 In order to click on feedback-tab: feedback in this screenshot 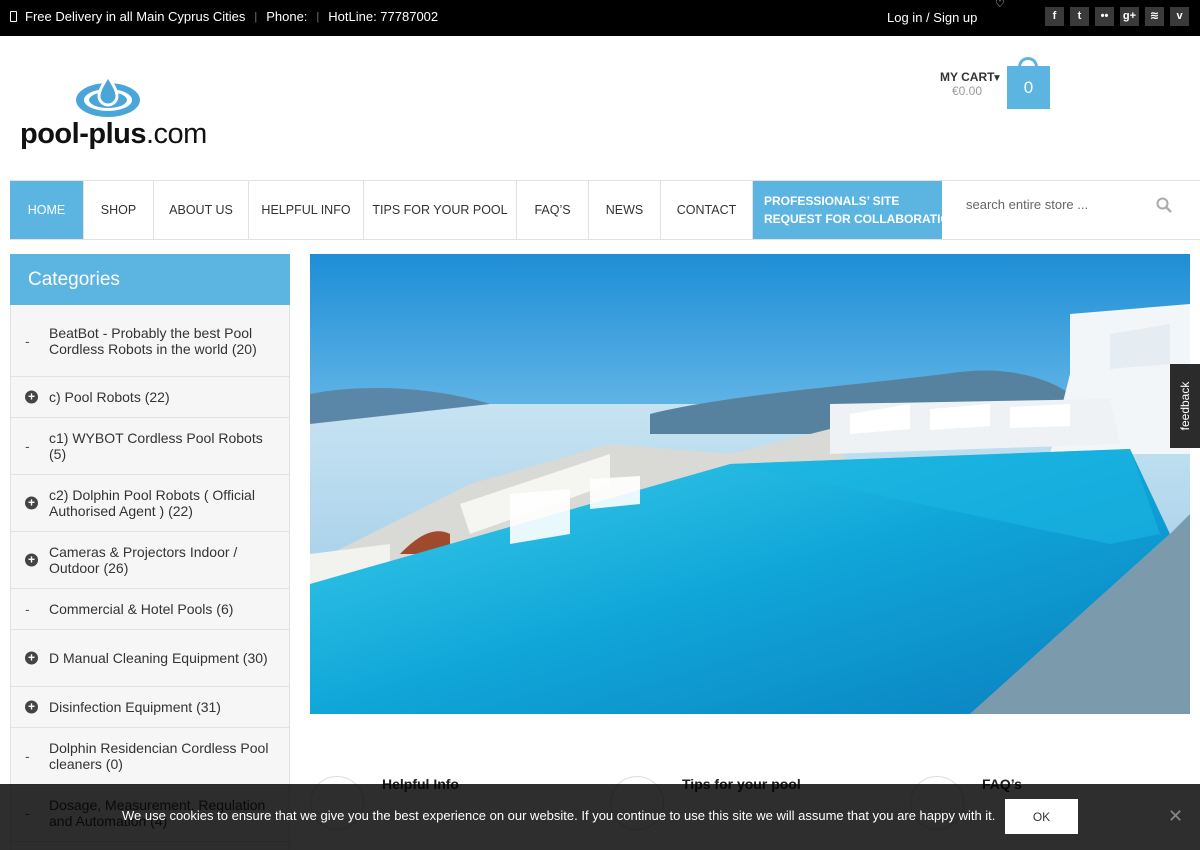, I will do `click(1185, 406)`.